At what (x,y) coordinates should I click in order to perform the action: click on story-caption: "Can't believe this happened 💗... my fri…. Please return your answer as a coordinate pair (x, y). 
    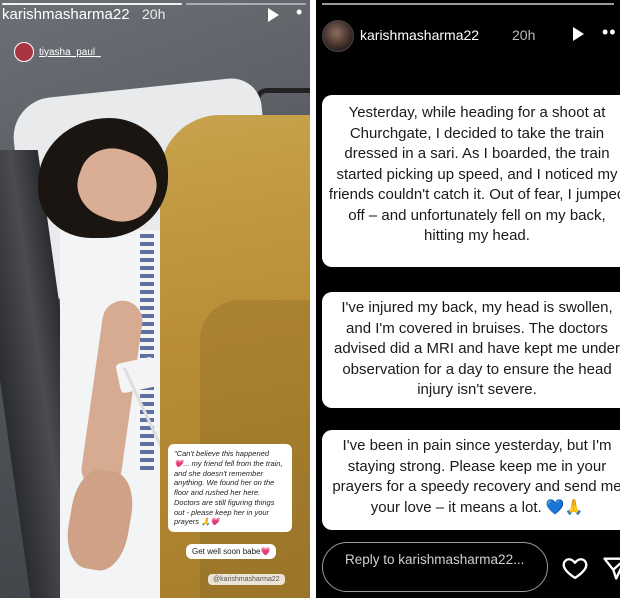
    Looking at the image, I should click on (230, 488).